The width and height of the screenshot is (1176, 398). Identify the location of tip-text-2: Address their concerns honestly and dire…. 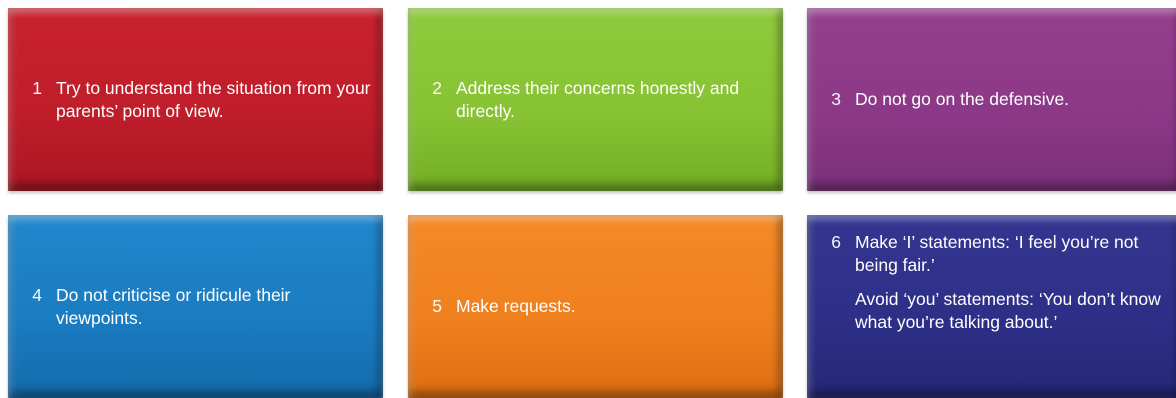
(598, 99).